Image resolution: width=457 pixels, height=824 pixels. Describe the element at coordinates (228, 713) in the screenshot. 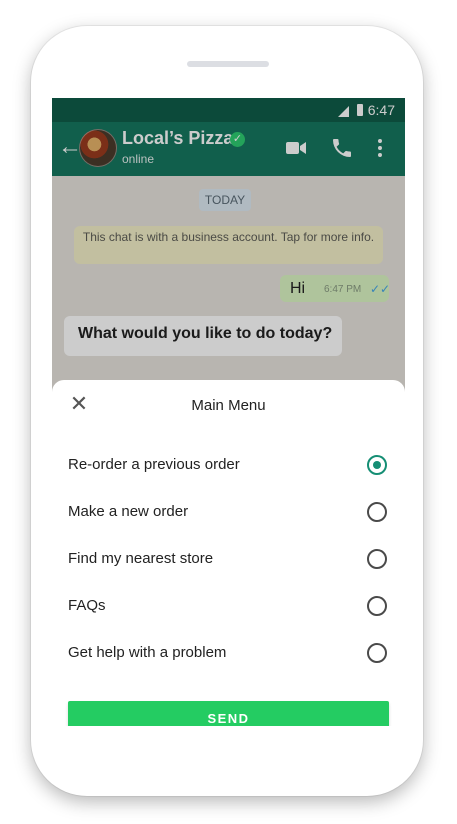

I see `send-button: SEND` at that location.